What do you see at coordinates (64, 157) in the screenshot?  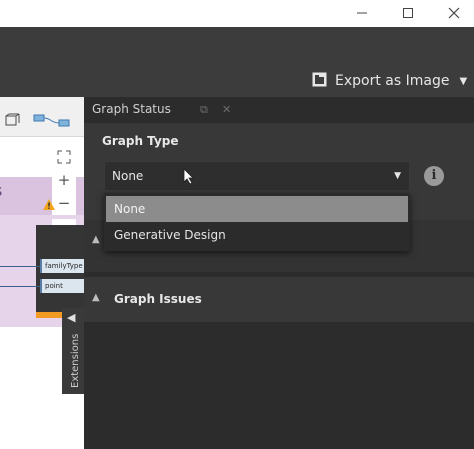 I see `fit-view-icon` at bounding box center [64, 157].